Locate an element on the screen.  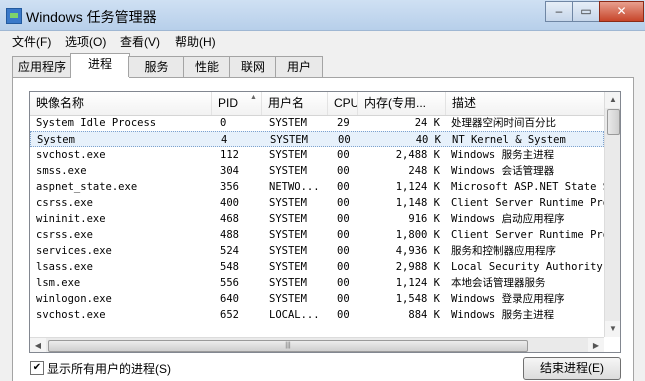
row-description: Microsoft ASP.NET State S is located at coordinates (527, 187).